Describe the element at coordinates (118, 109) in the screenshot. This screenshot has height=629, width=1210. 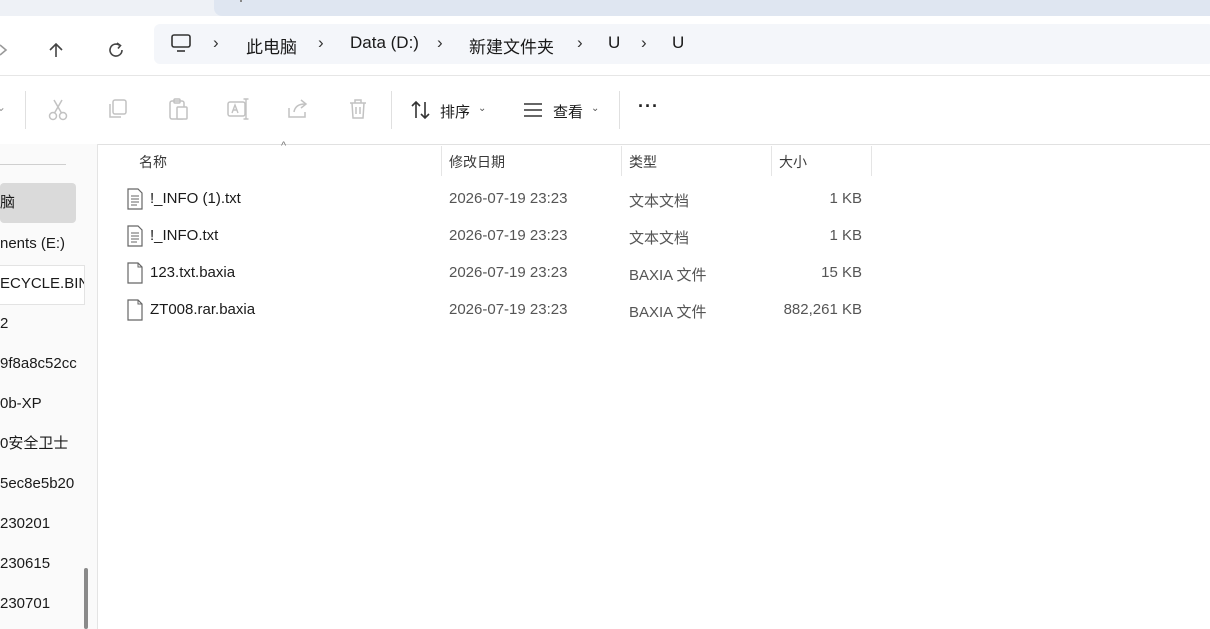
I see `copy-icon` at that location.